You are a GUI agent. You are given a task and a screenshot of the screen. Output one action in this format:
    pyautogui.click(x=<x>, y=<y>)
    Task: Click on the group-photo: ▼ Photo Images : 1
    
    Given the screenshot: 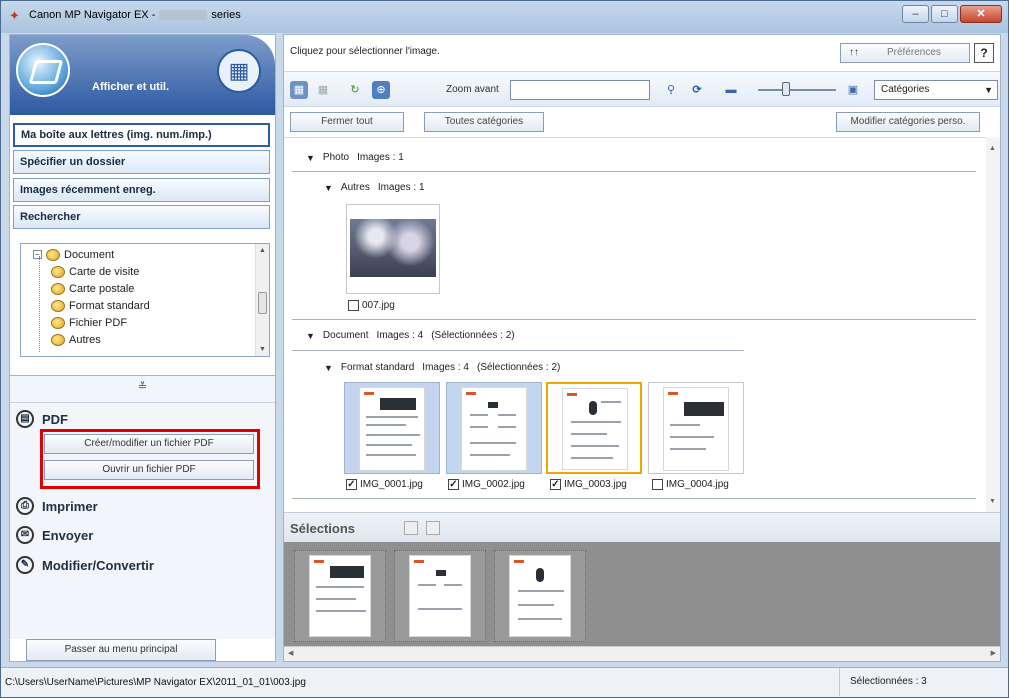 What is the action you would take?
    pyautogui.click(x=355, y=157)
    